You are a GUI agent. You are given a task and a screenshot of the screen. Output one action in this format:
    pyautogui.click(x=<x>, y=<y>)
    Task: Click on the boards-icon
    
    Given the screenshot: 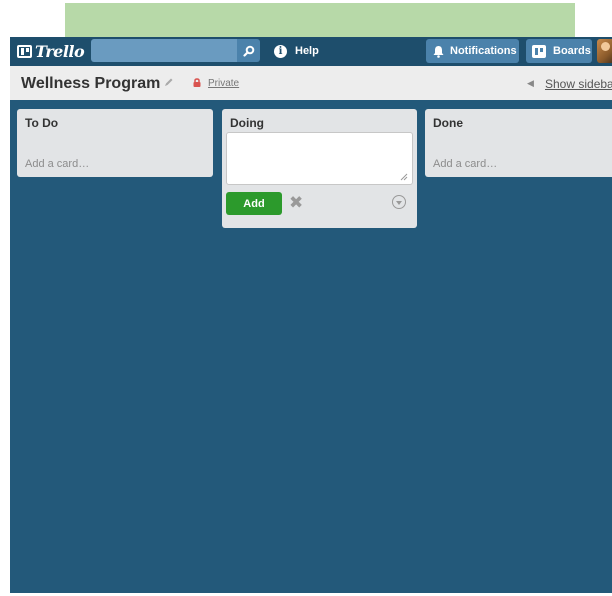 What is the action you would take?
    pyautogui.click(x=539, y=51)
    